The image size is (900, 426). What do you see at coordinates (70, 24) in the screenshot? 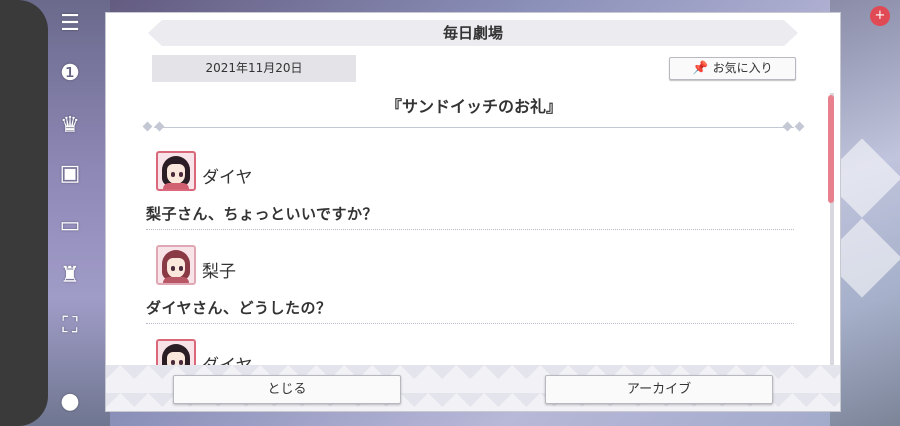
I see `menu-icon: ☰` at bounding box center [70, 24].